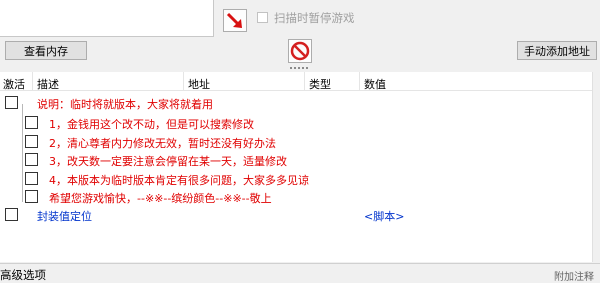 Image resolution: width=600 pixels, height=283 pixels. Describe the element at coordinates (46, 50) in the screenshot. I see `view-memory-button: 查看内存` at that location.